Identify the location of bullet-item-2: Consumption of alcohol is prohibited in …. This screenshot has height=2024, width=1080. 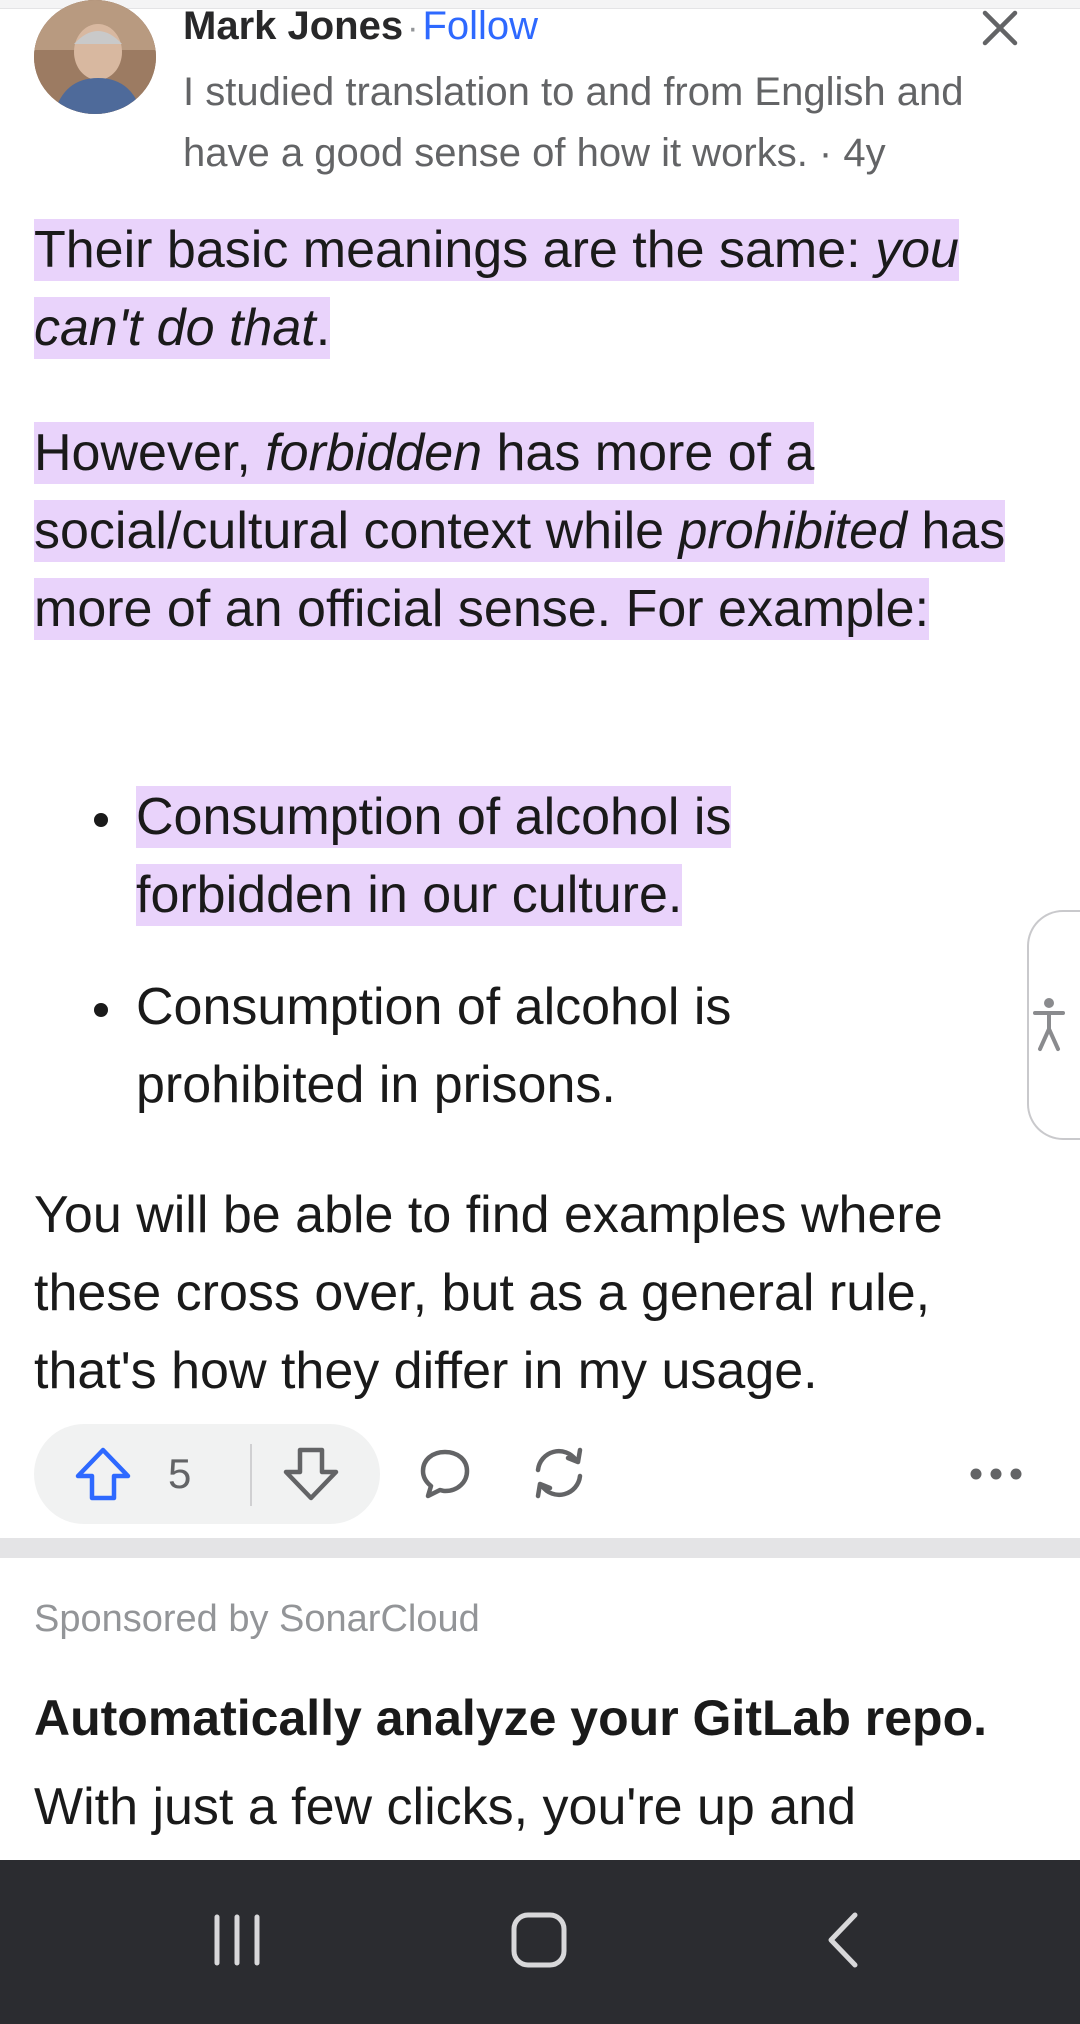
(486, 1046).